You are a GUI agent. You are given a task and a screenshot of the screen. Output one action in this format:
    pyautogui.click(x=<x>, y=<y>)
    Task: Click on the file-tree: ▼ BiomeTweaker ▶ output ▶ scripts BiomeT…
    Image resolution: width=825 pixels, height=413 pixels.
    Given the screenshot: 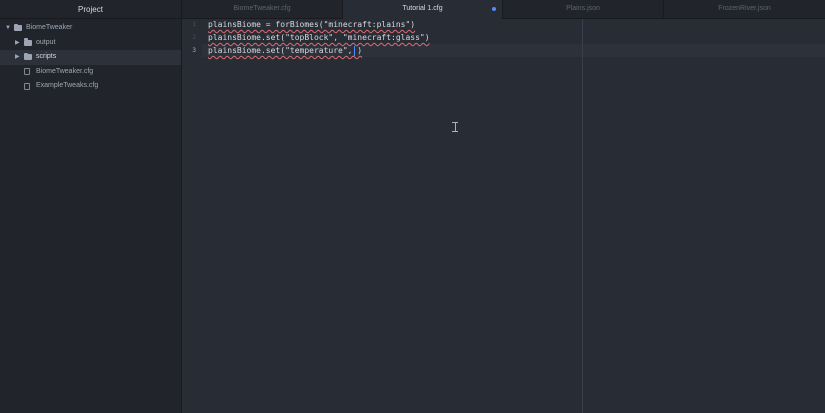 What is the action you would take?
    pyautogui.click(x=90, y=56)
    